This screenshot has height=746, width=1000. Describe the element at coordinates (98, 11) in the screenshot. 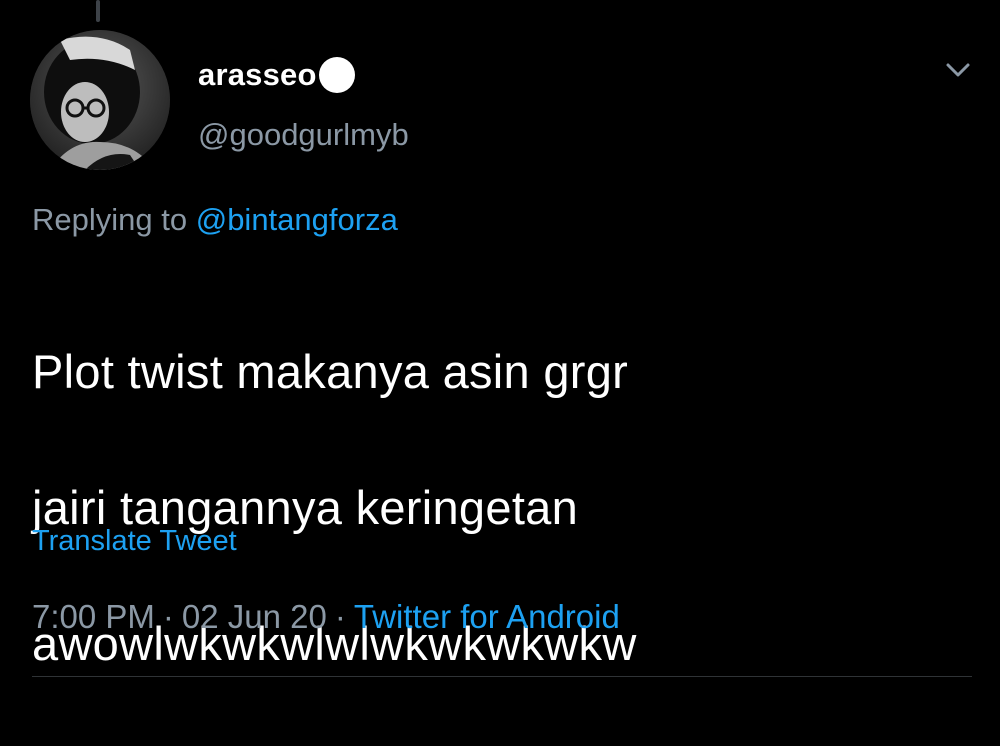

I see `thread-connector-line` at that location.